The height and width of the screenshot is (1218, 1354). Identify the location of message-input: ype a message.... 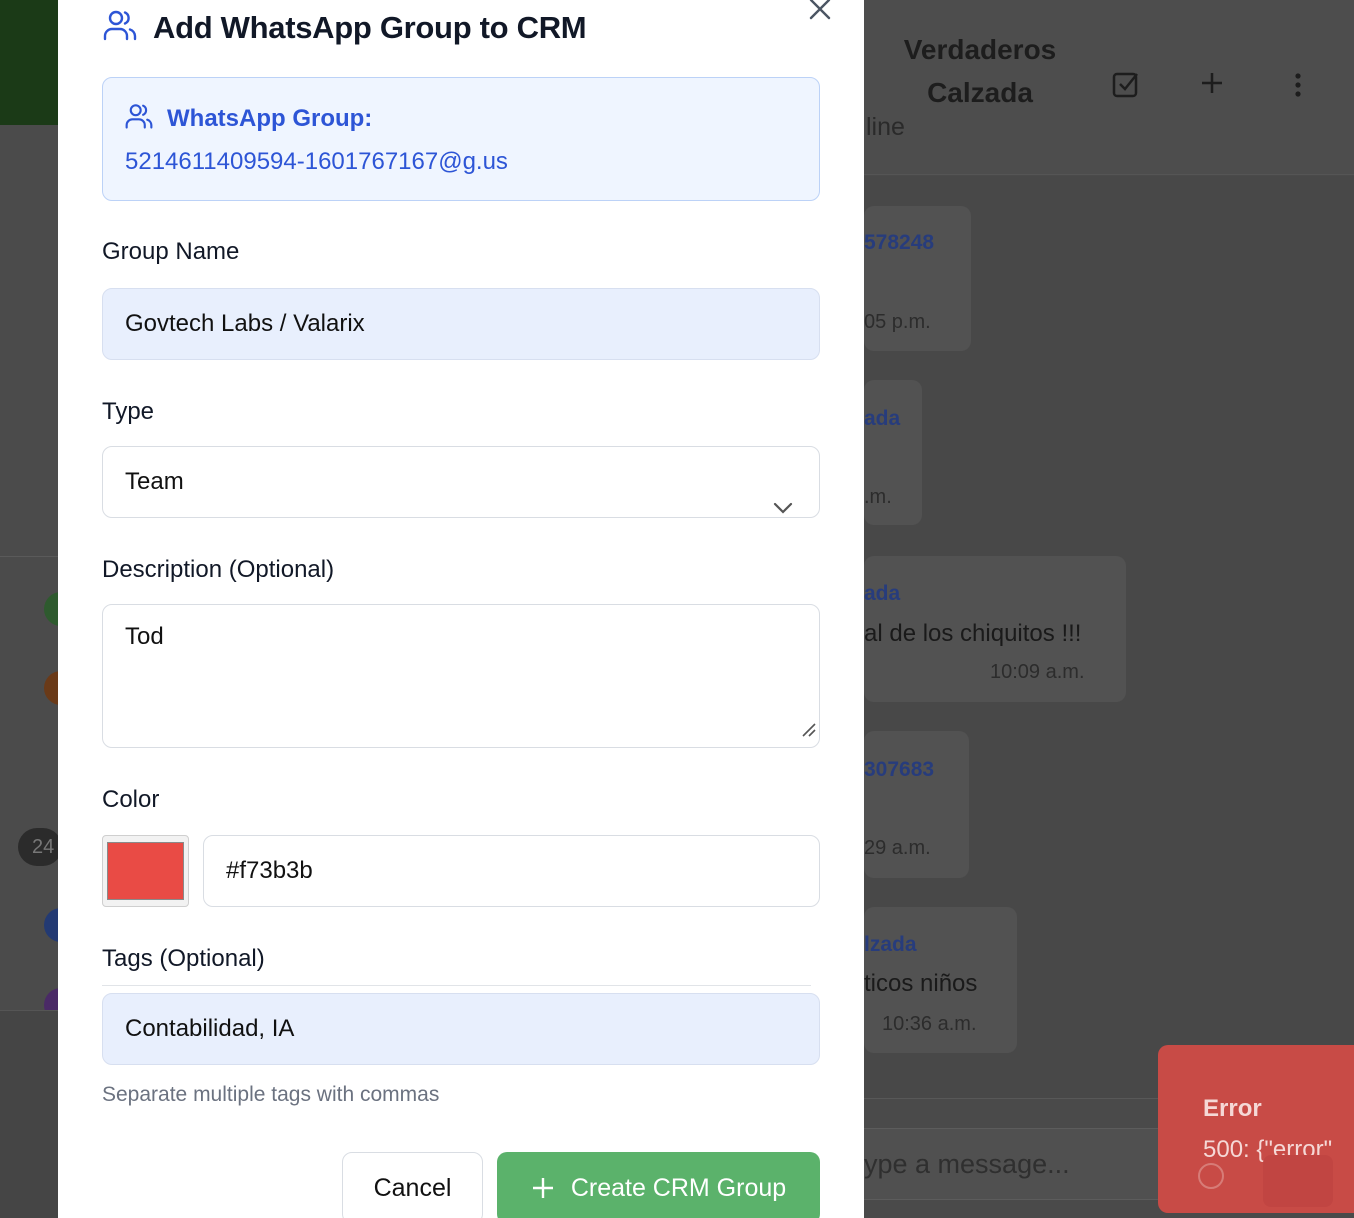
(1014, 1164).